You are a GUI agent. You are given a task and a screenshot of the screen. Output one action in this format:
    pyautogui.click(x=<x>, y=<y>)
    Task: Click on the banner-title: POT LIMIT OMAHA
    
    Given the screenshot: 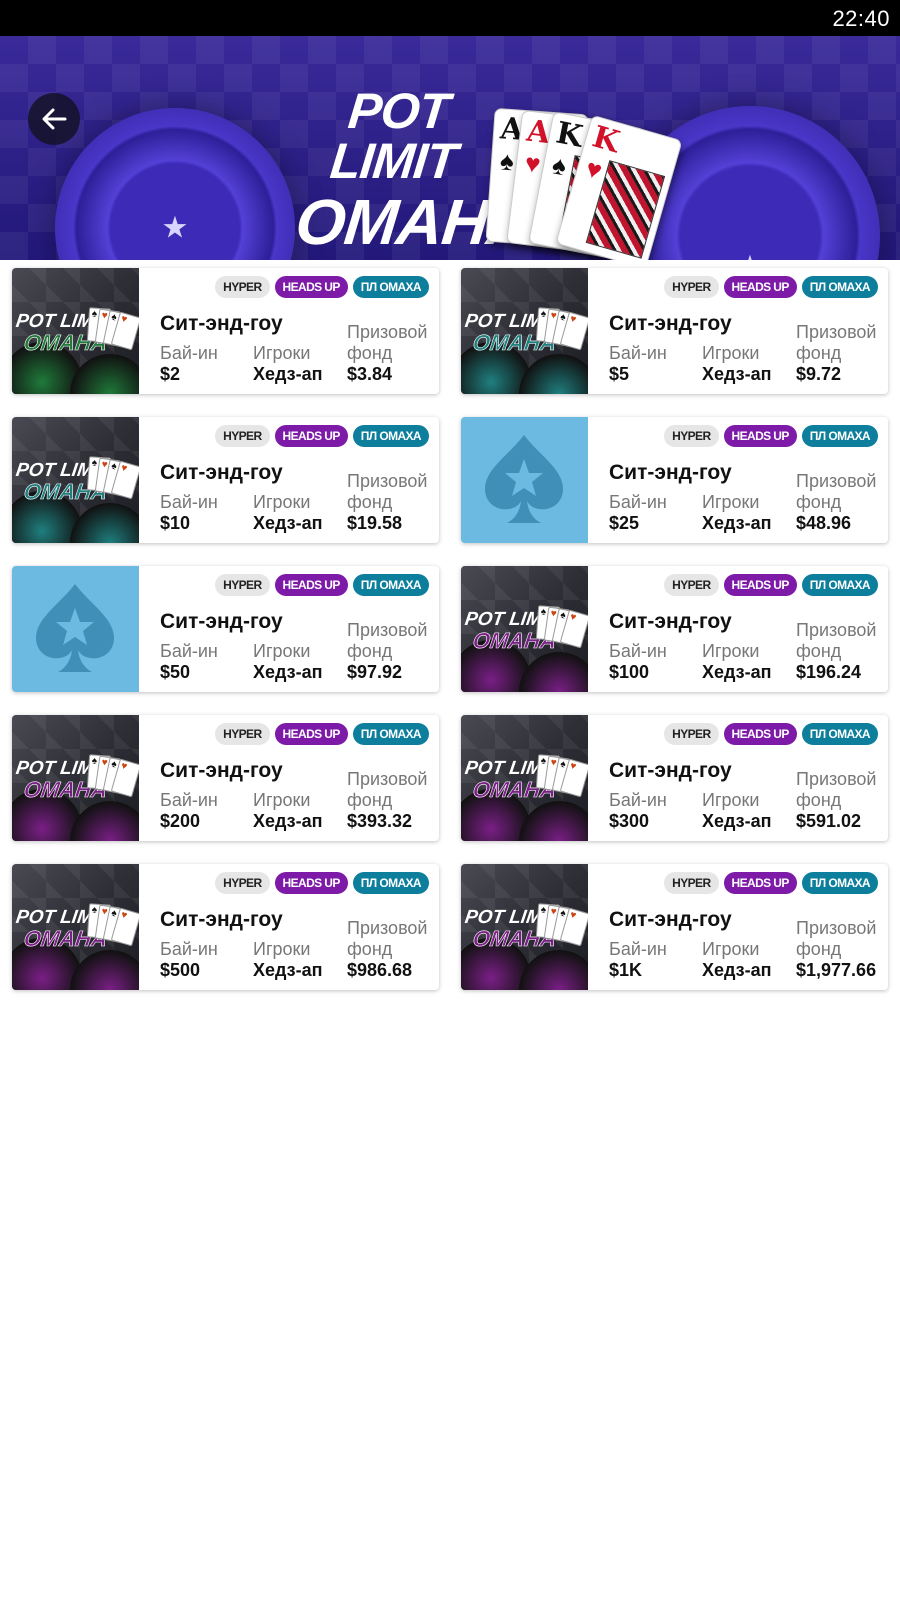 What is the action you would take?
    pyautogui.click(x=414, y=170)
    